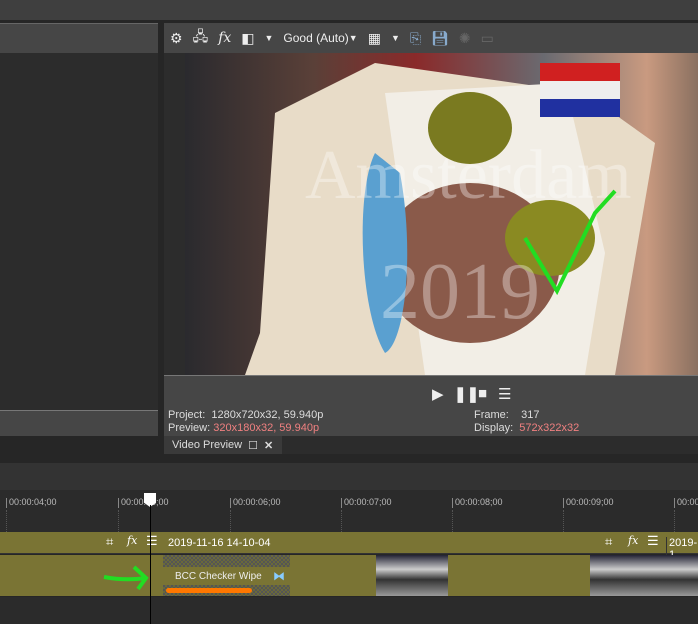  I want to click on transition-label: BCC Checker Wipe, so click(226, 576).